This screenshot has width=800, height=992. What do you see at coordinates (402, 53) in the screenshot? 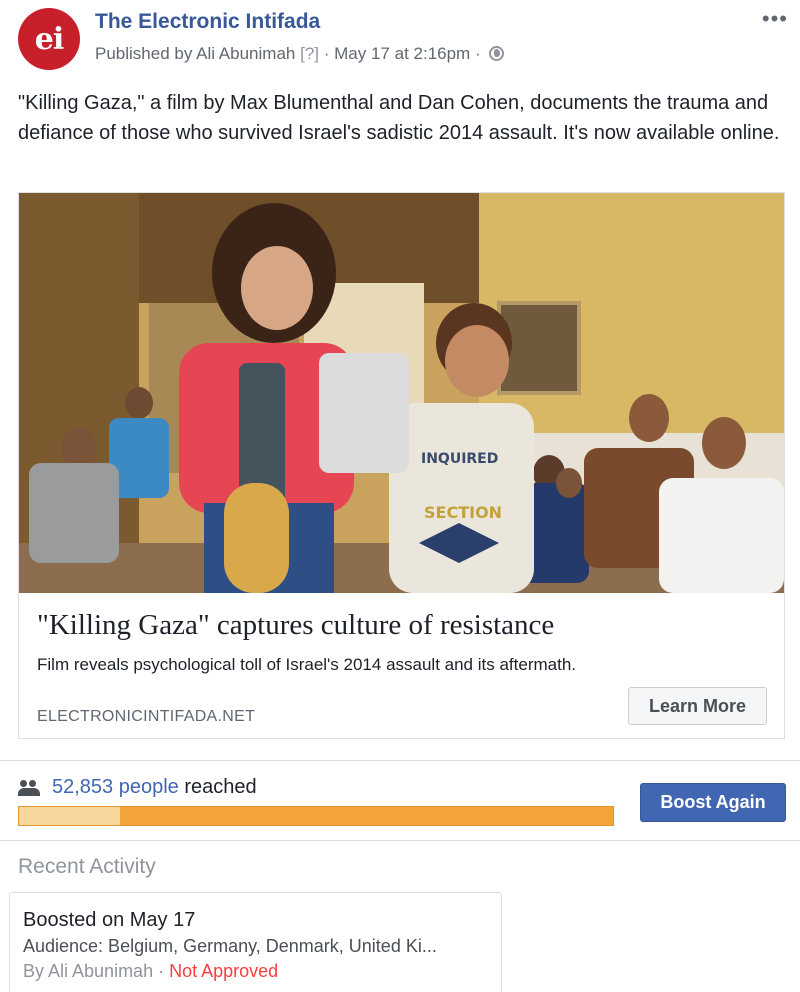
I see `post-date-link: May 17 at 2:16pm` at bounding box center [402, 53].